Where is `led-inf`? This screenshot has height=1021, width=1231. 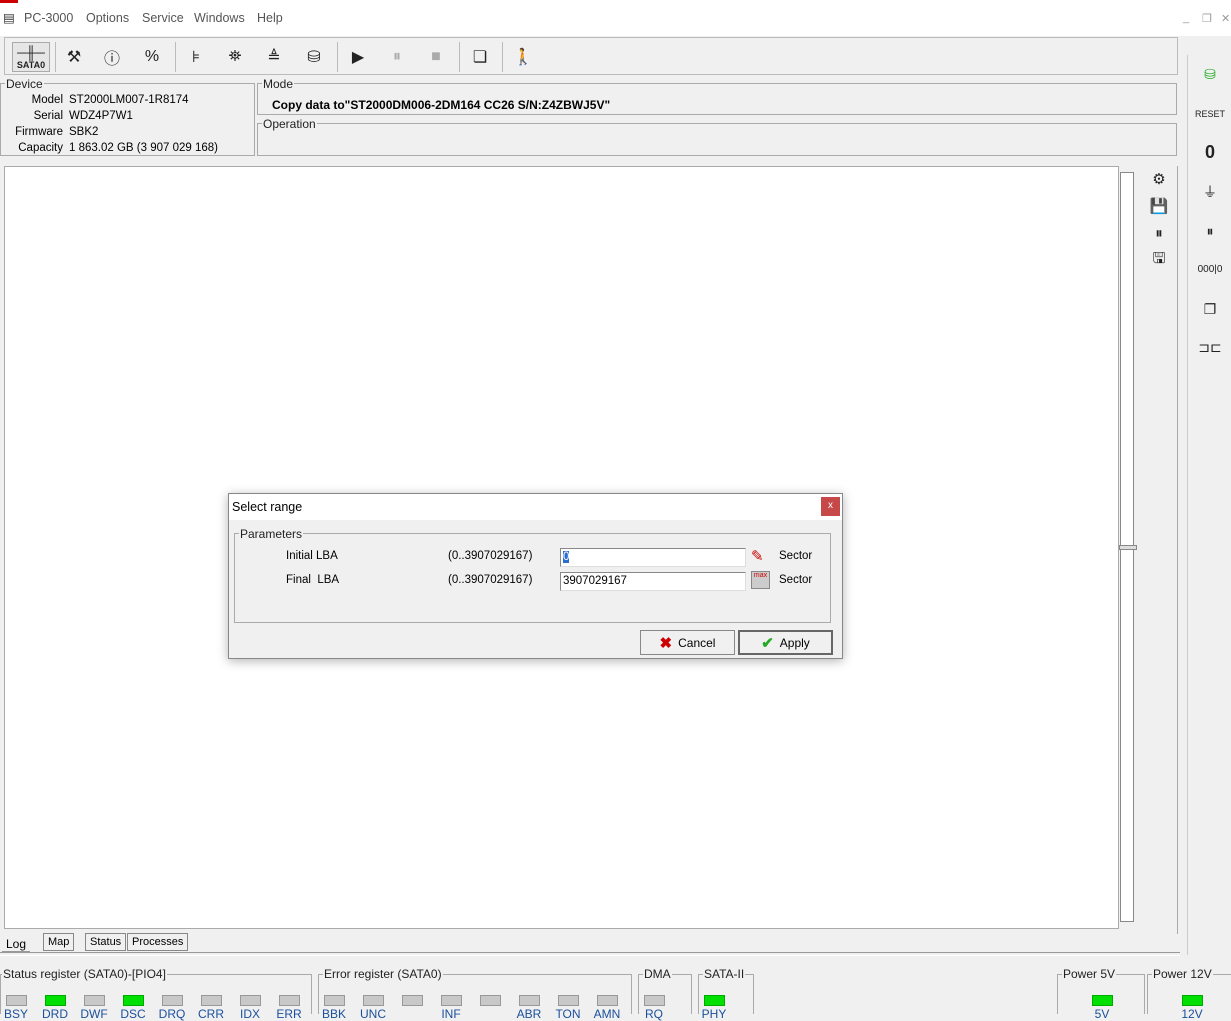
led-inf is located at coordinates (451, 1000).